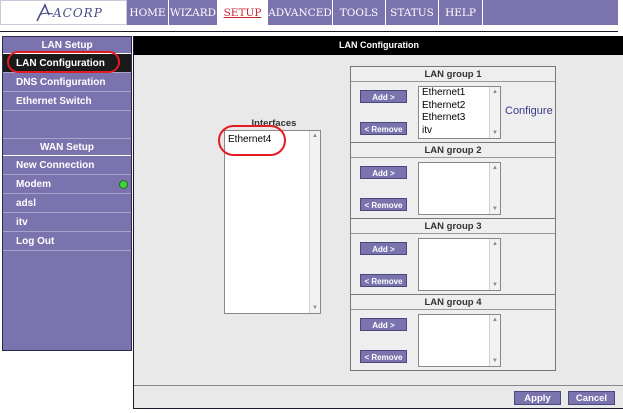  Describe the element at coordinates (383, 280) in the screenshot. I see `lan-group-3-remove-button: < Remove` at that location.